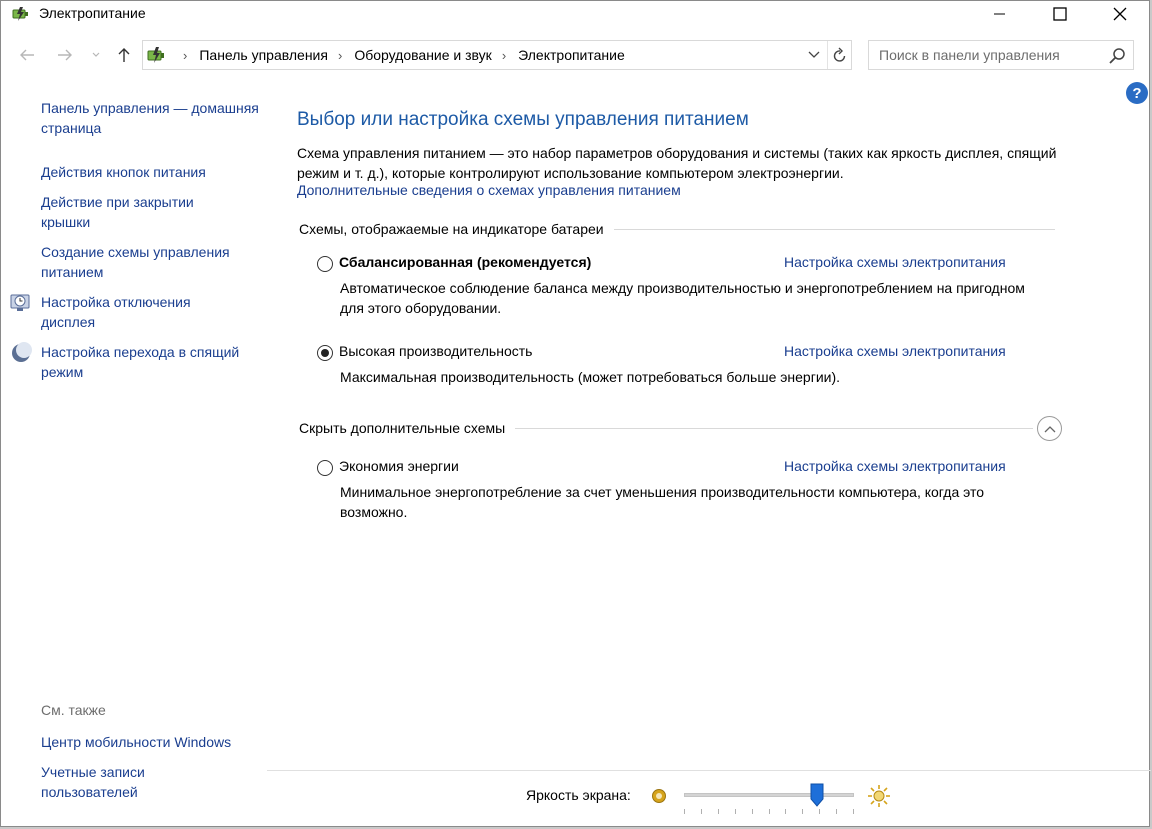 Image resolution: width=1152 pixels, height=829 pixels. I want to click on collapse-button, so click(1049, 428).